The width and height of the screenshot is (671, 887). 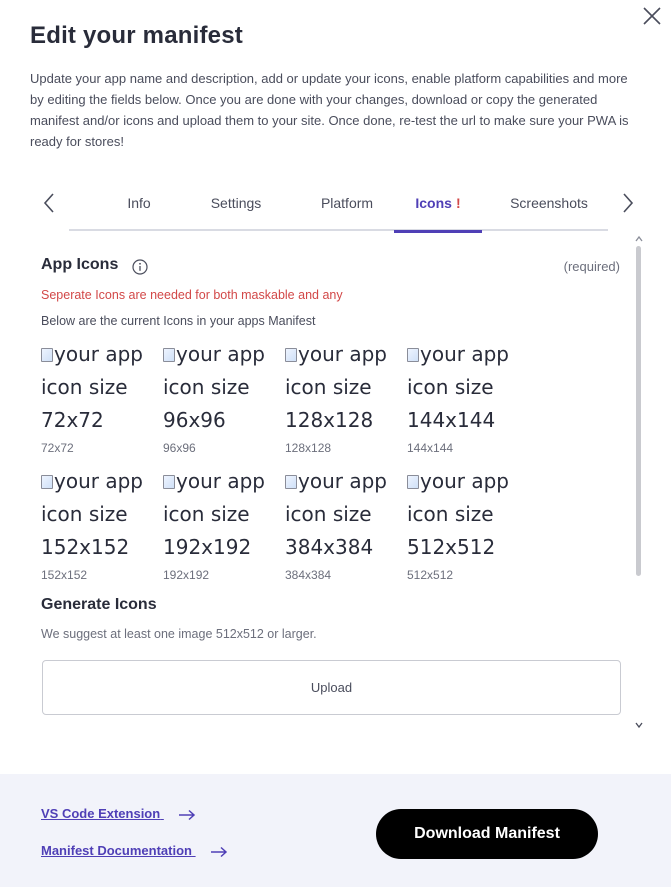 I want to click on icon-image: your app icon size 144x144, so click(x=458, y=387).